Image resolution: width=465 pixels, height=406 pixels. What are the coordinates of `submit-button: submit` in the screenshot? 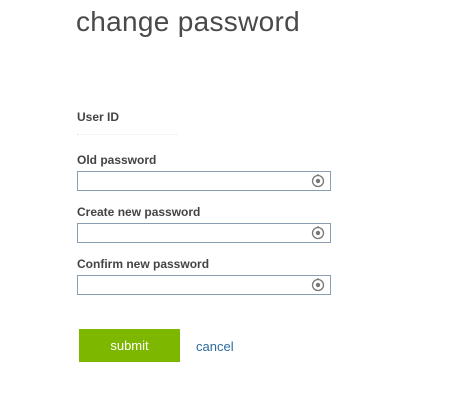 It's located at (129, 345).